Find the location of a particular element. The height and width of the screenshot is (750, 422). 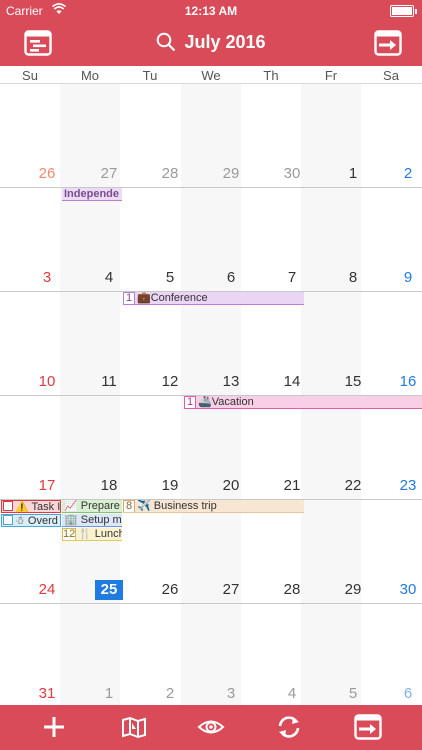

visibility-button is located at coordinates (211, 727).